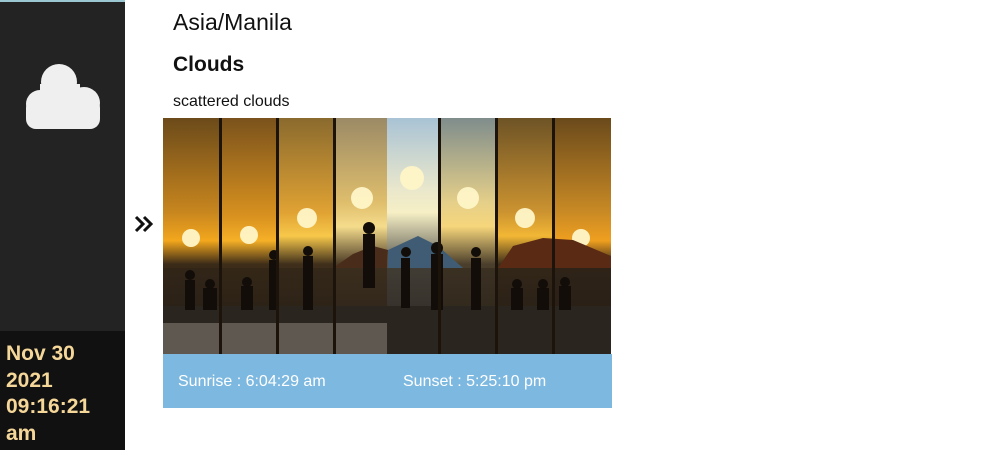 The height and width of the screenshot is (450, 1000). Describe the element at coordinates (252, 381) in the screenshot. I see `sunrise-time: Sunrise : 6:04:29 am` at that location.